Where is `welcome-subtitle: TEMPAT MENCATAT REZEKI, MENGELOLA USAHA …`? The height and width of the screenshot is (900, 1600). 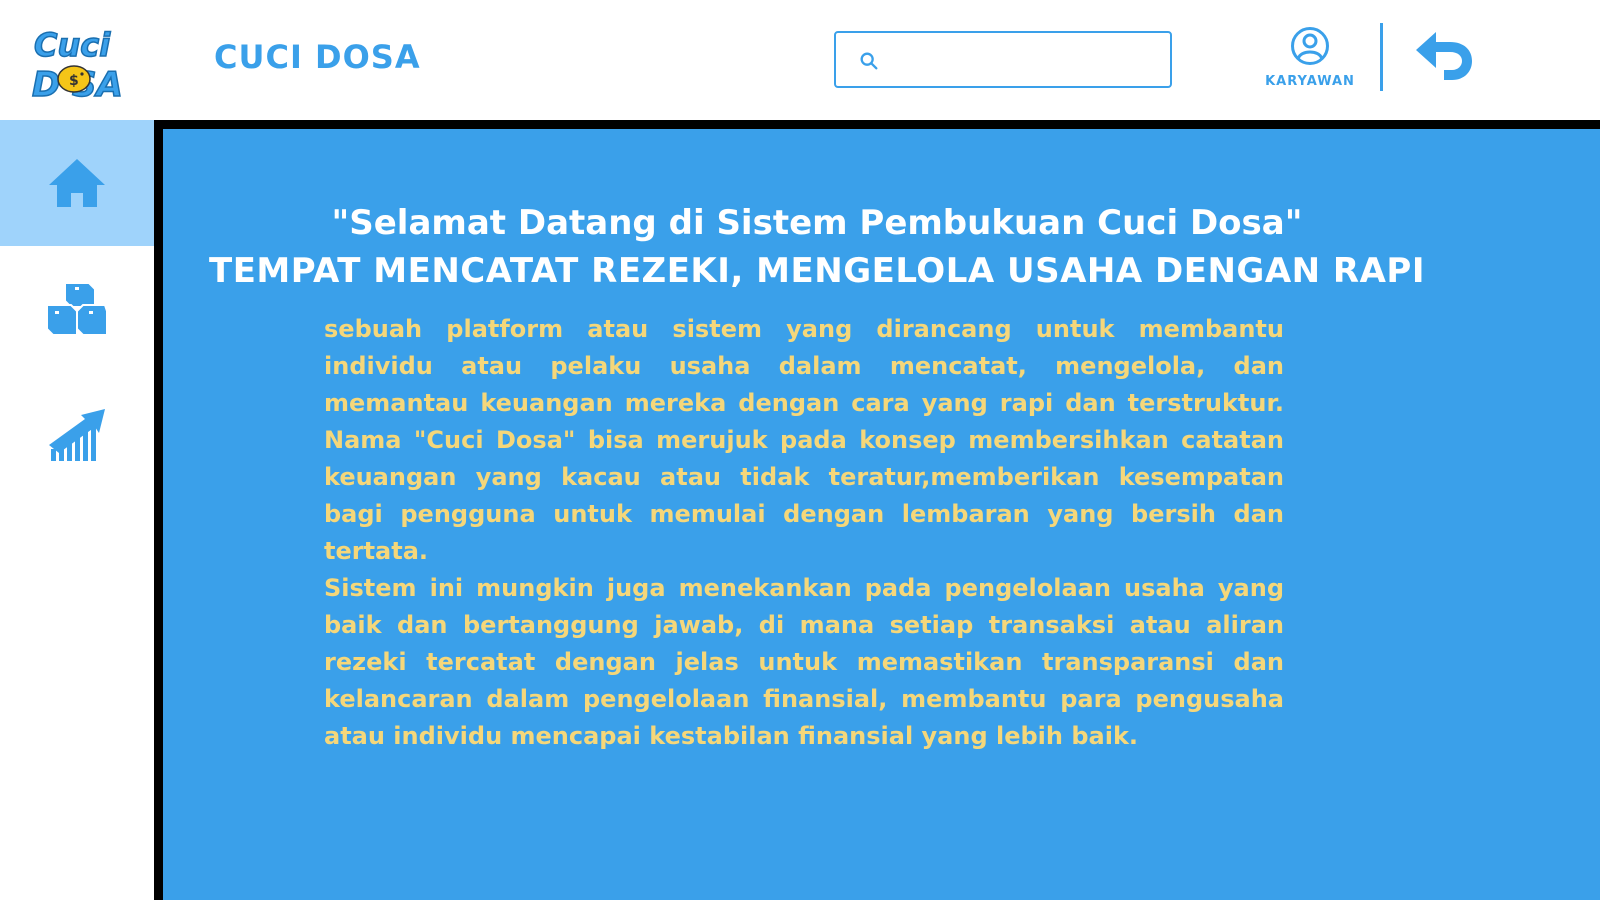
welcome-subtitle: TEMPAT MENCATAT REZEKI, MENGELOLA USAHA … is located at coordinates (817, 271).